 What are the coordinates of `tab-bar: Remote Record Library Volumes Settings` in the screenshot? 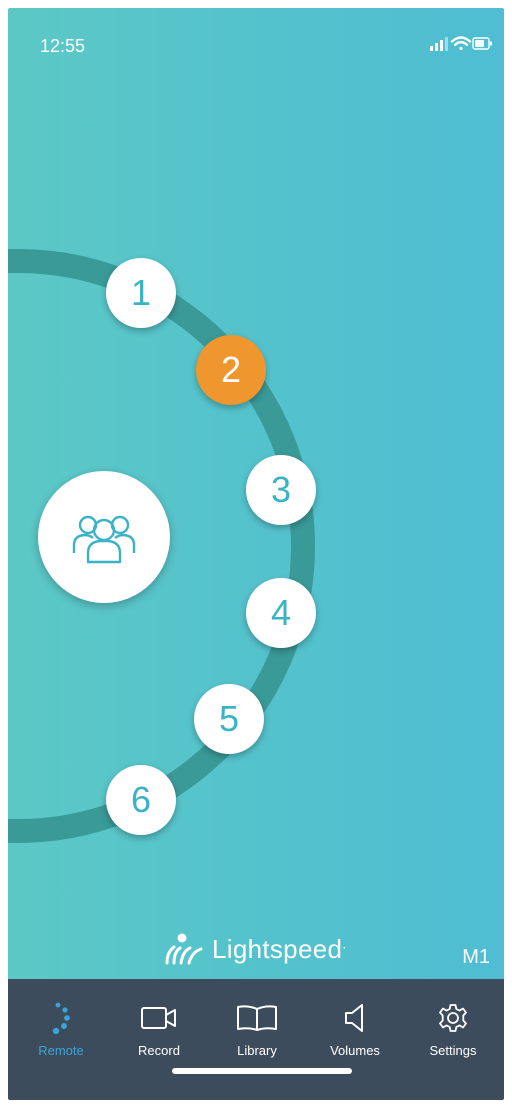 It's located at (256, 1039).